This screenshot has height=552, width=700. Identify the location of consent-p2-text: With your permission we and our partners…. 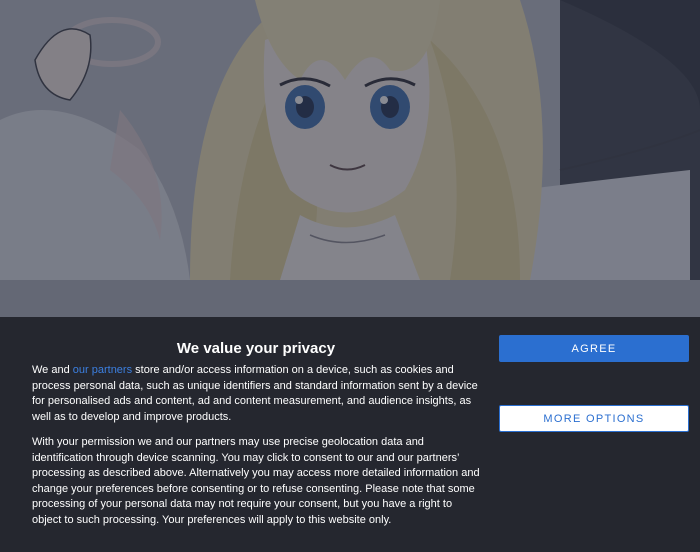
(256, 481).